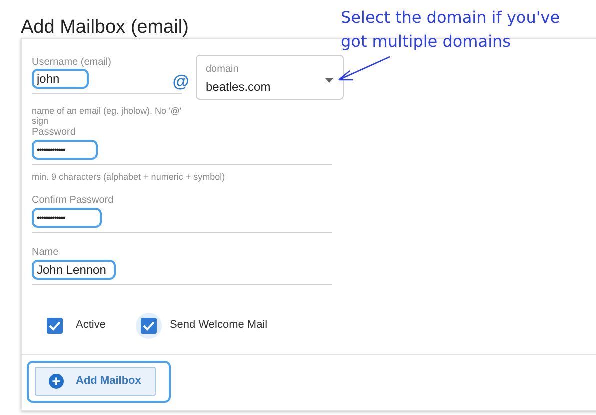 This screenshot has height=415, width=596. What do you see at coordinates (74, 270) in the screenshot?
I see `input-field: John Lennon` at bounding box center [74, 270].